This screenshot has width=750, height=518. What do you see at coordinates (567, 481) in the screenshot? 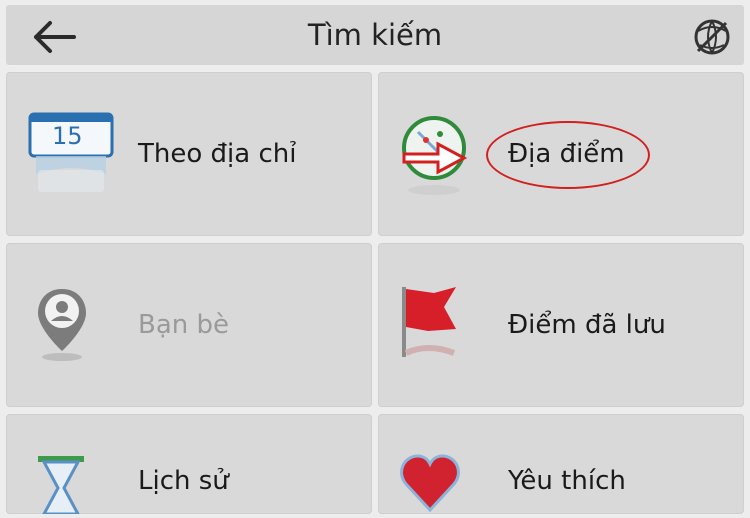
I see `tile-label: Yêu thích` at bounding box center [567, 481].